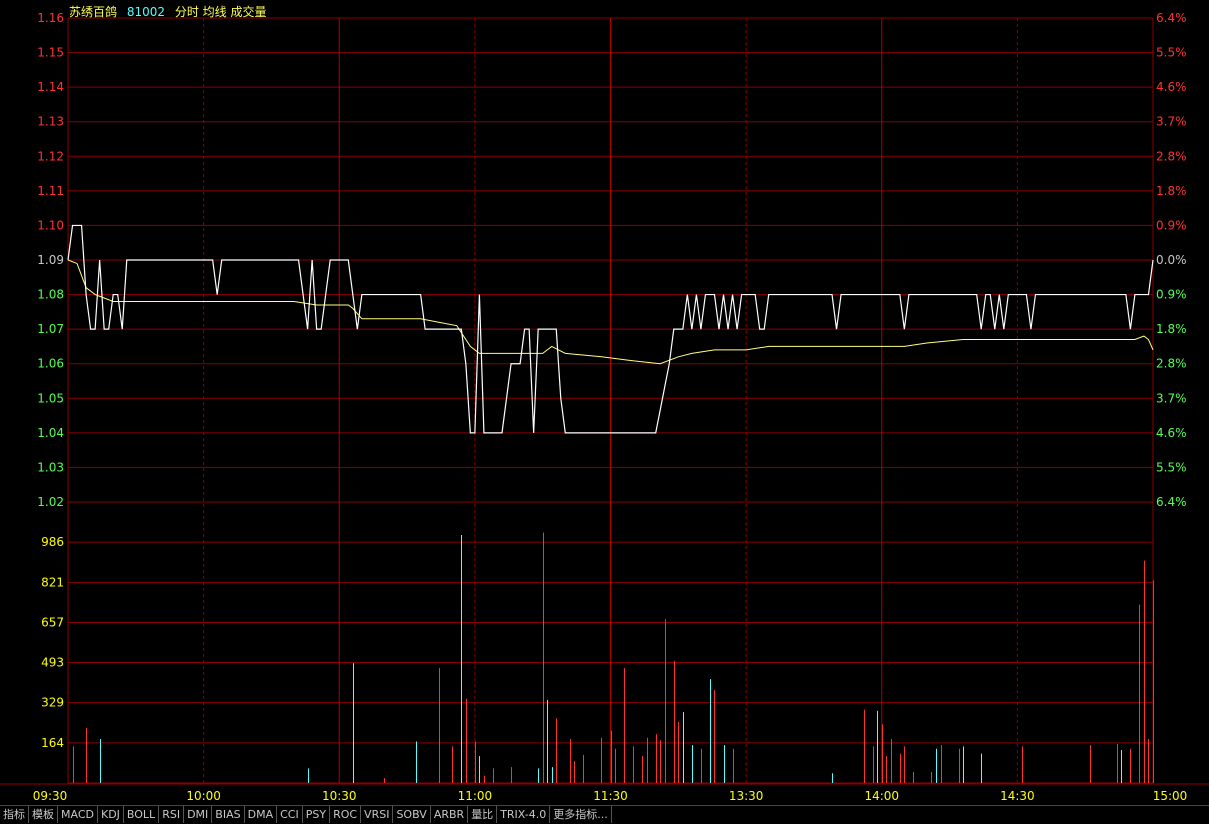  I want to click on indicator-tab-14: ARBR, so click(450, 814).